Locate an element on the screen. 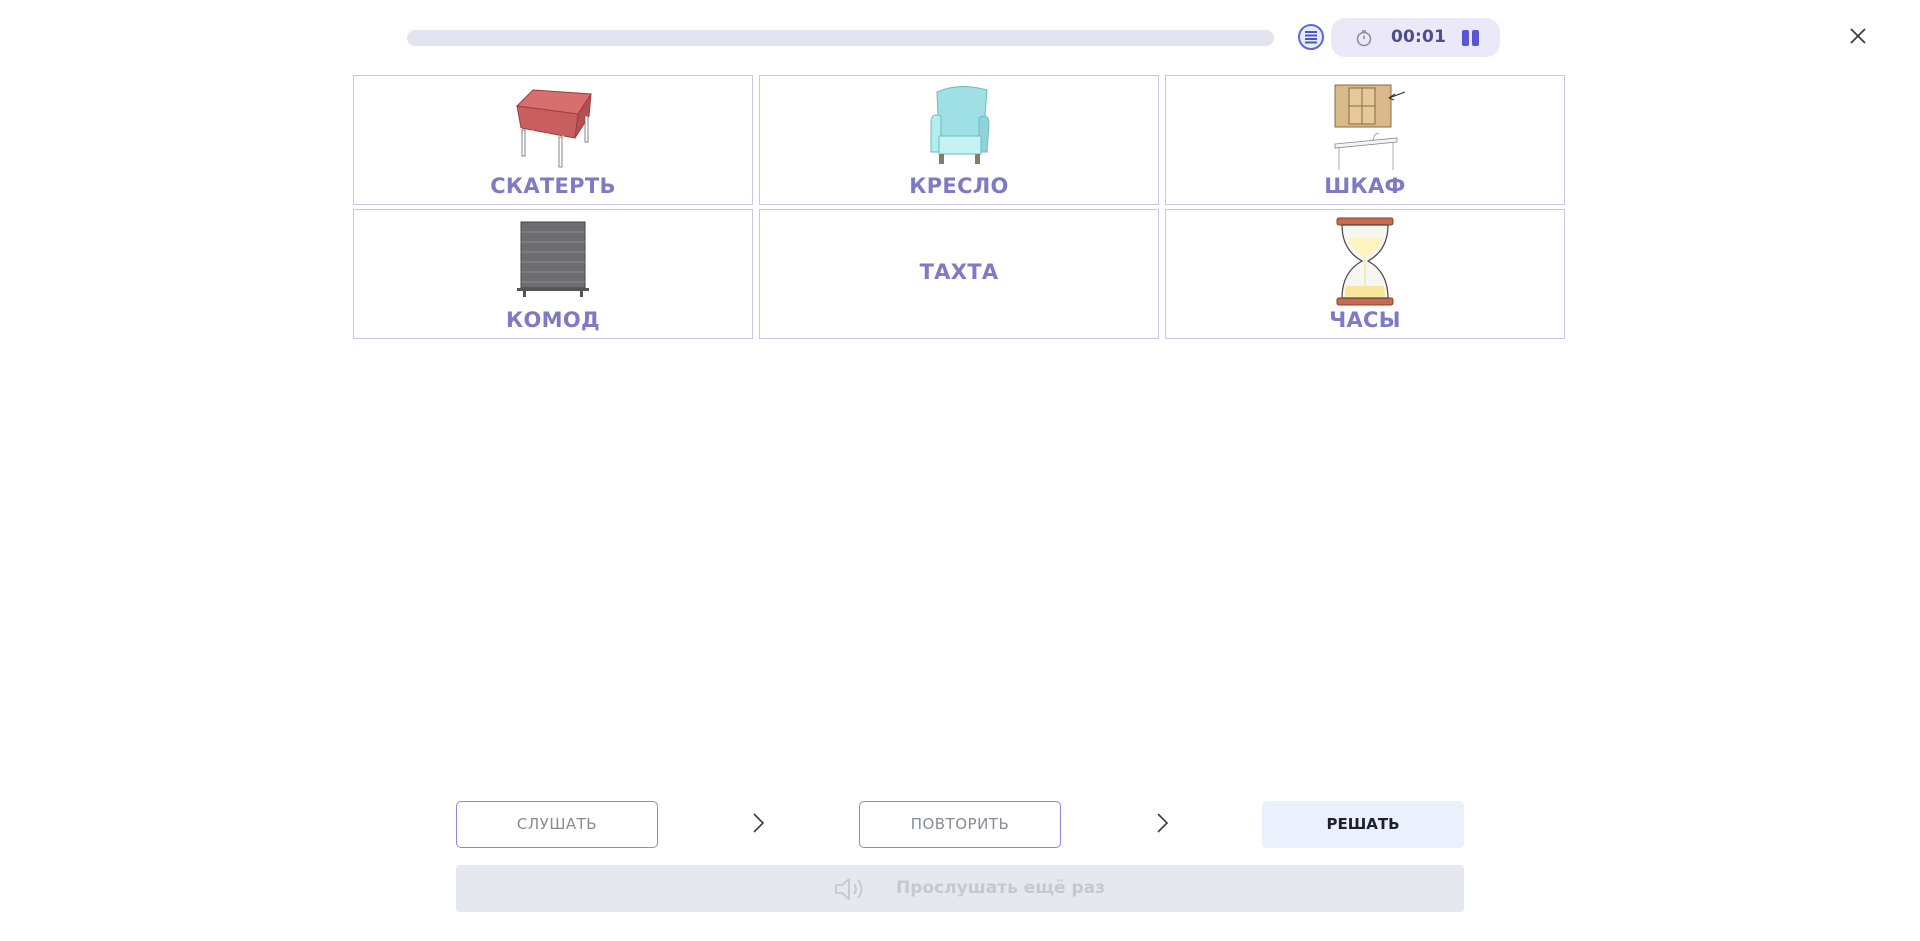 The height and width of the screenshot is (941, 1920). card-label: ТАХТА is located at coordinates (959, 272).